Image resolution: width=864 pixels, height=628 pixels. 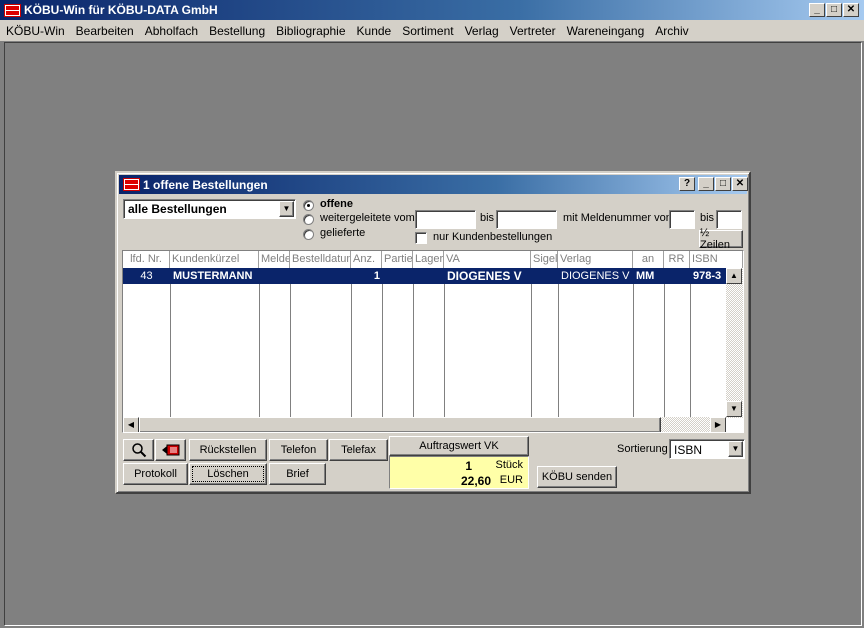 I want to click on app-title: KÖBU-Win für KÖBU-DATA GmbH, so click(x=121, y=10).